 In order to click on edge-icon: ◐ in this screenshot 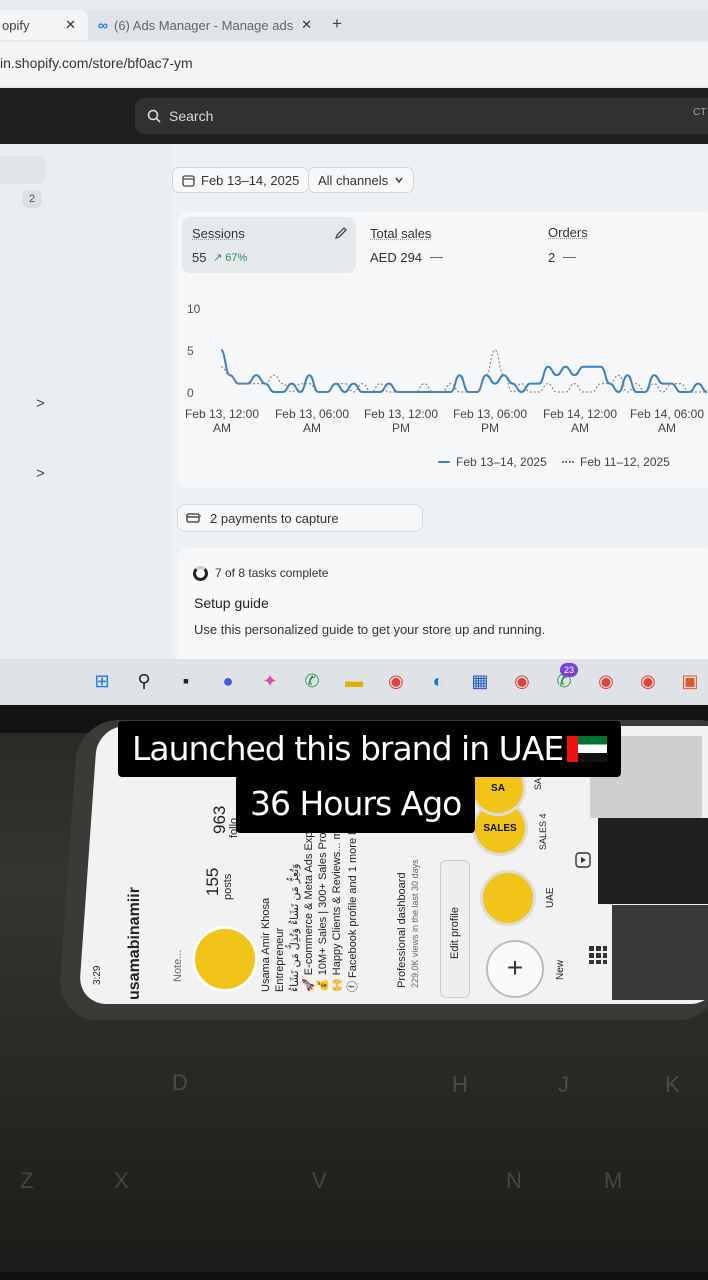, I will do `click(438, 681)`.